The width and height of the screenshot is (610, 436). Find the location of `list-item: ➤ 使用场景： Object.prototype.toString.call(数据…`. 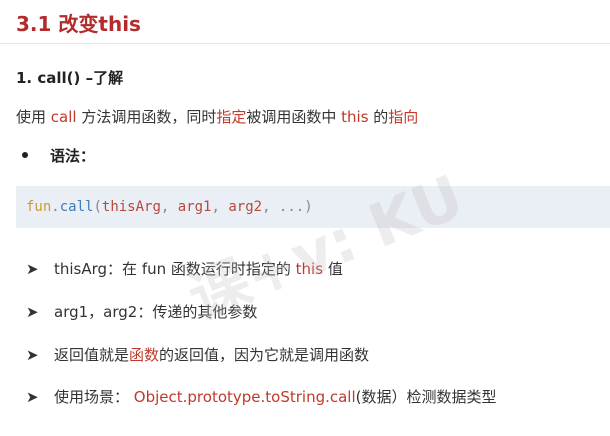

list-item: ➤ 使用场景： Object.prototype.toString.call(数据… is located at coordinates (261, 396).